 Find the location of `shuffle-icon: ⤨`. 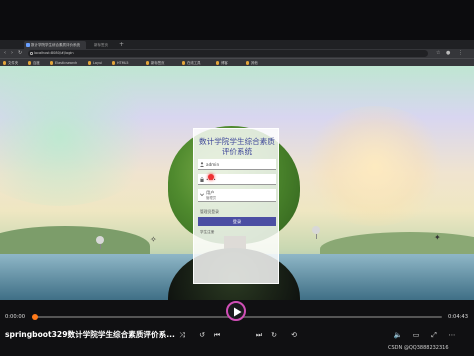

shuffle-icon: ⤨ is located at coordinates (182, 335).